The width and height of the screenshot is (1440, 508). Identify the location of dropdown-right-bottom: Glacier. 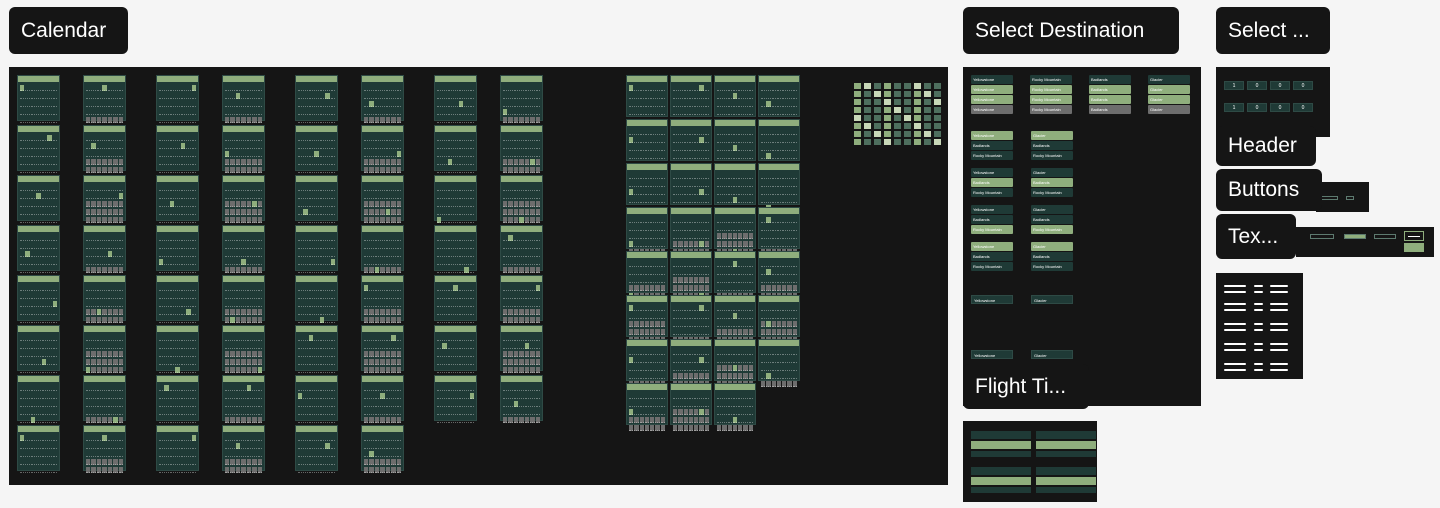
(1052, 354).